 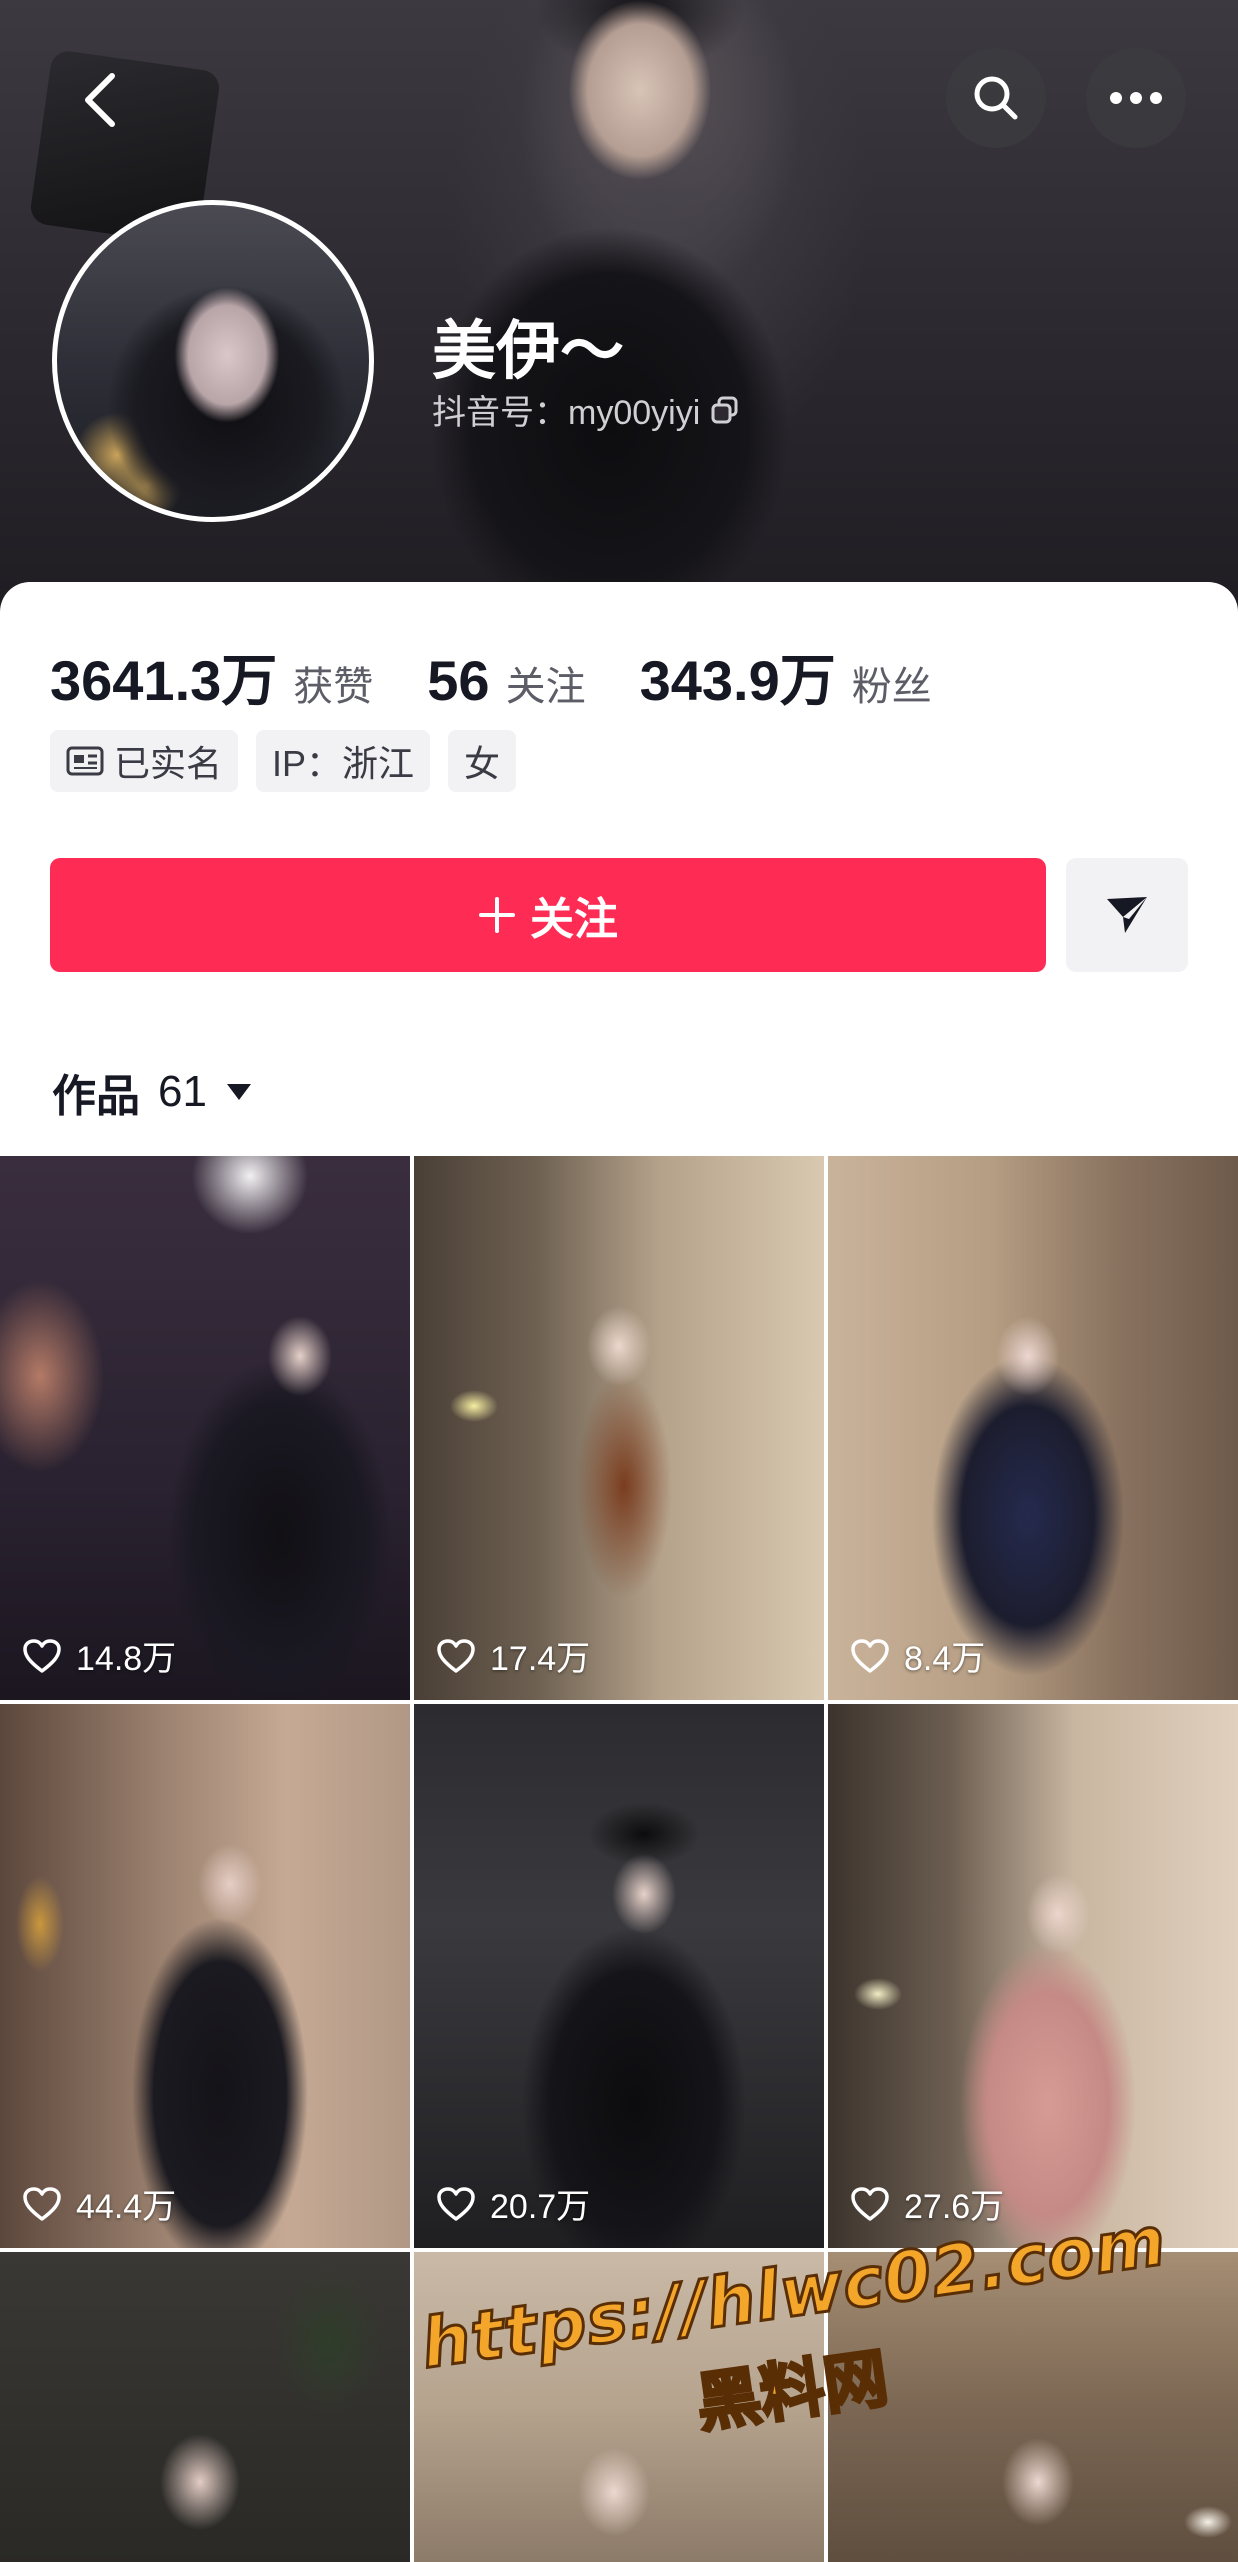 What do you see at coordinates (725, 410) in the screenshot?
I see `copy-icon` at bounding box center [725, 410].